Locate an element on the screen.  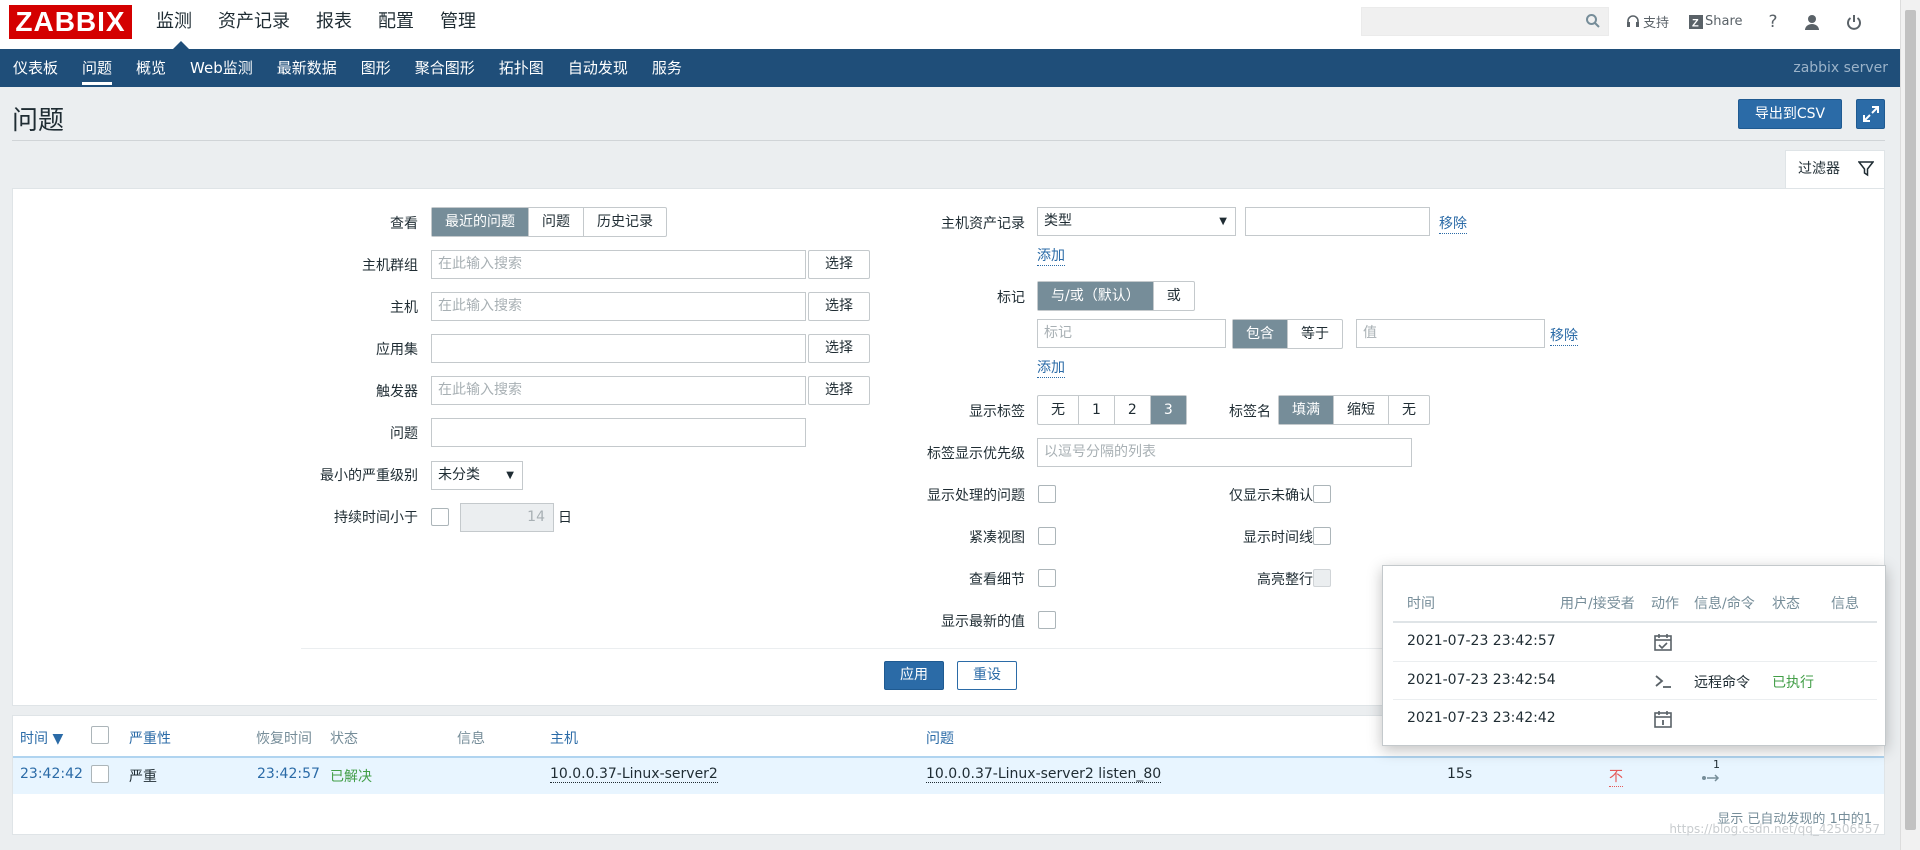
popup-col-message: 信息/命令 is located at coordinates (1724, 604).